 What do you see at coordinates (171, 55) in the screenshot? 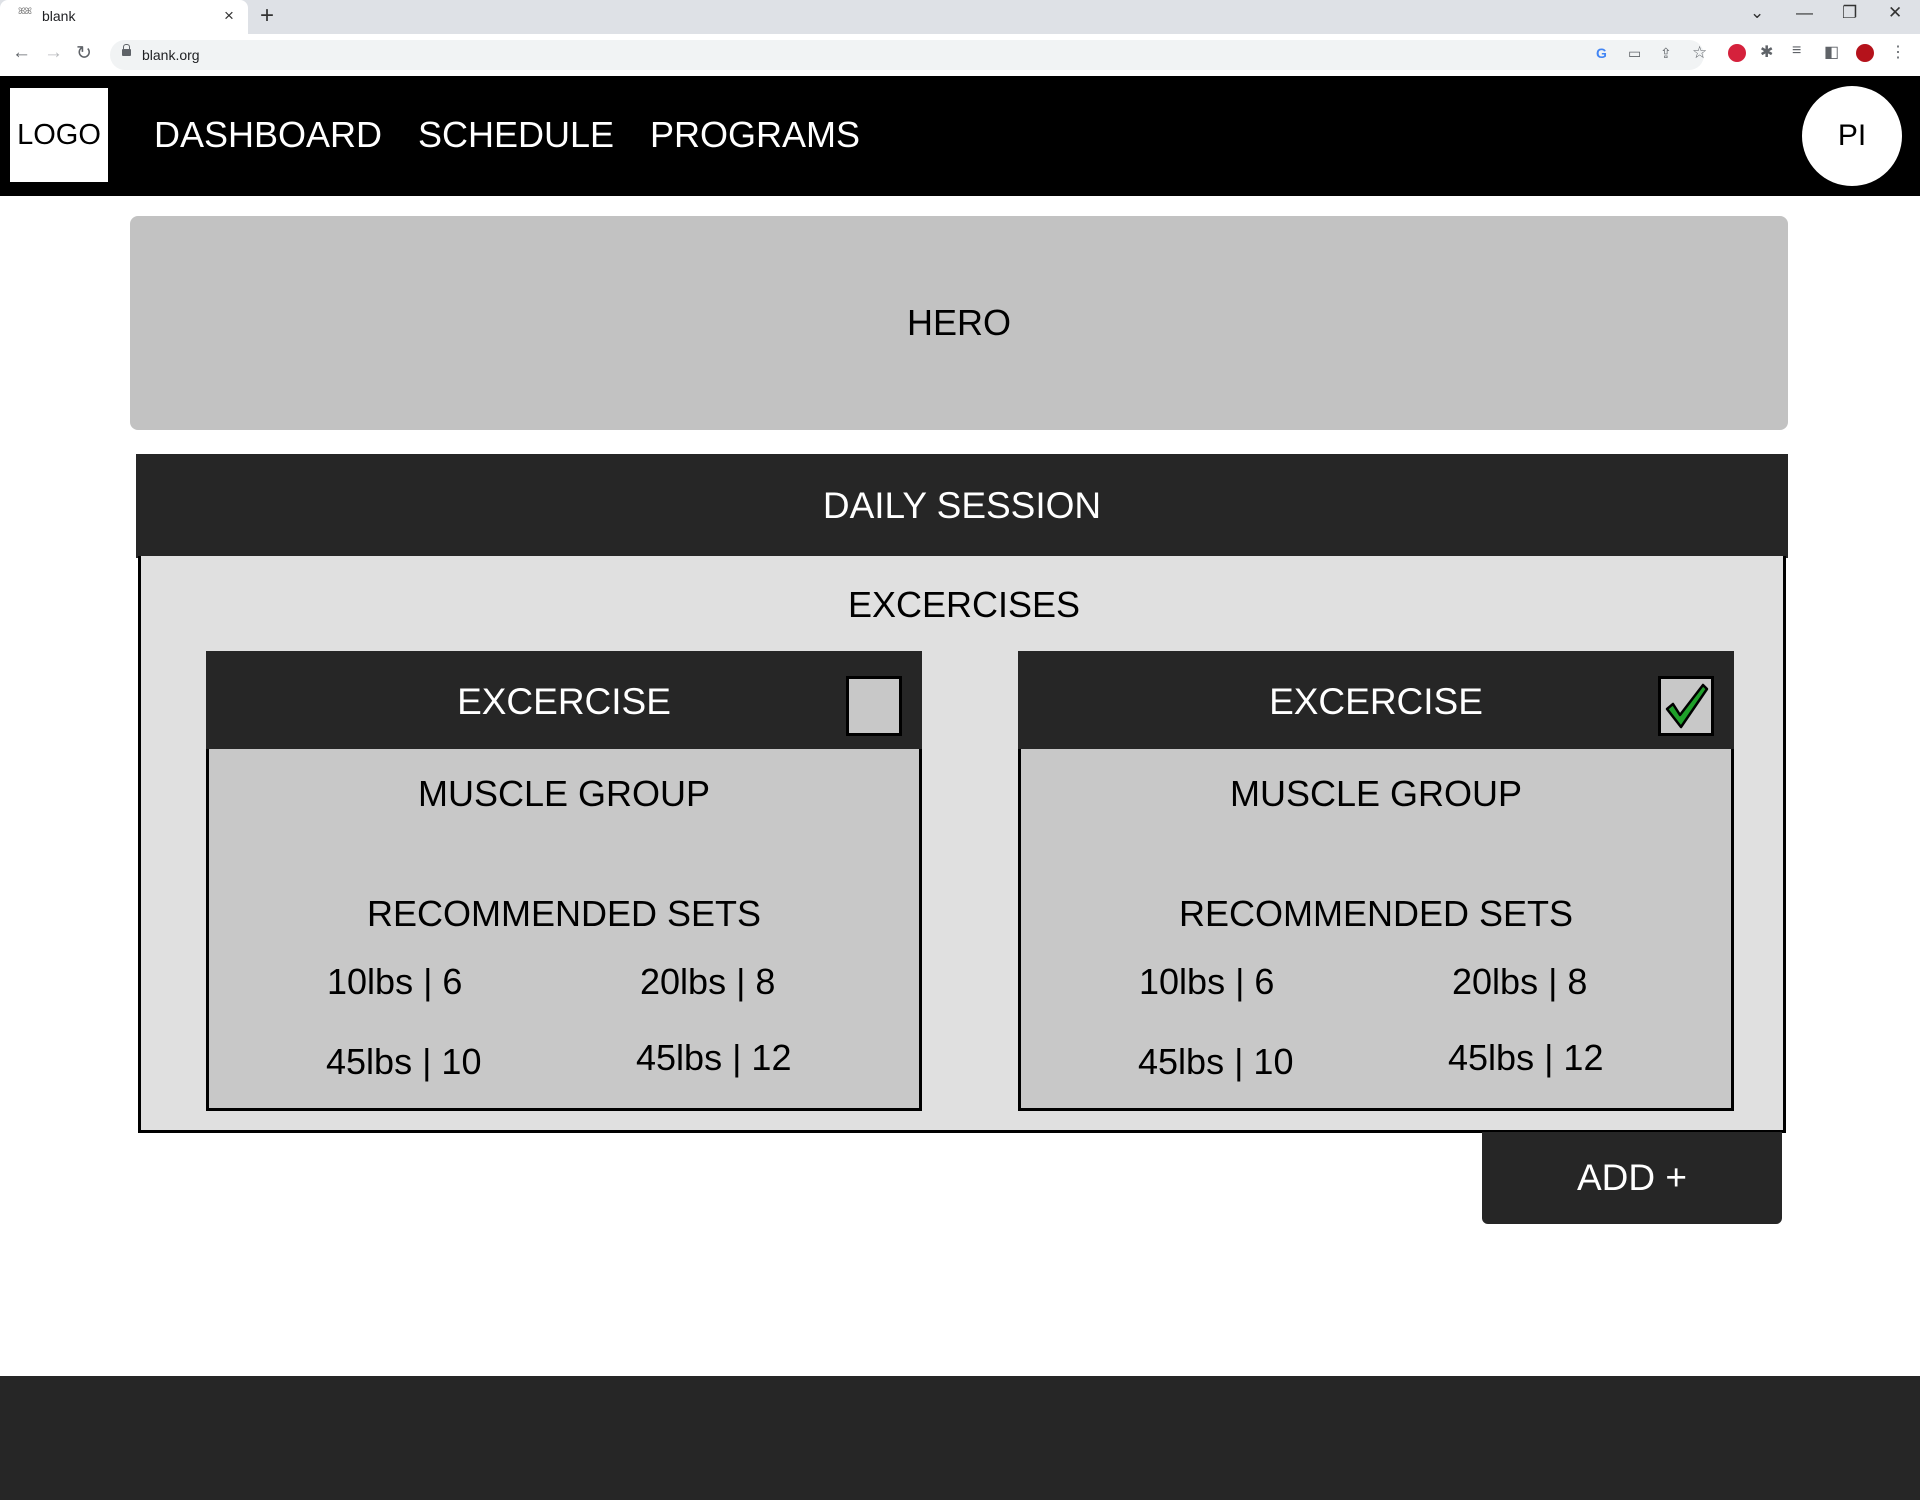
I see `url-text: blank.org` at bounding box center [171, 55].